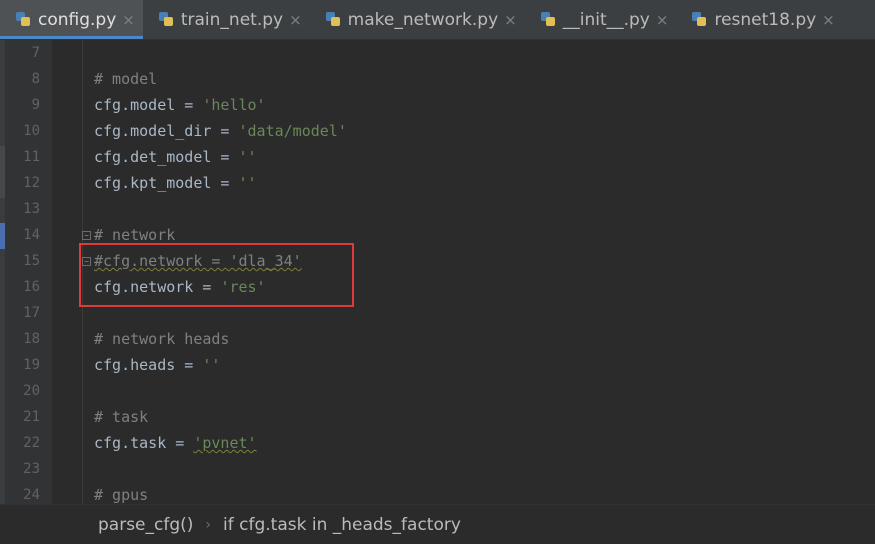  Describe the element at coordinates (86, 235) in the screenshot. I see `fold-collapse-icon: −` at that location.